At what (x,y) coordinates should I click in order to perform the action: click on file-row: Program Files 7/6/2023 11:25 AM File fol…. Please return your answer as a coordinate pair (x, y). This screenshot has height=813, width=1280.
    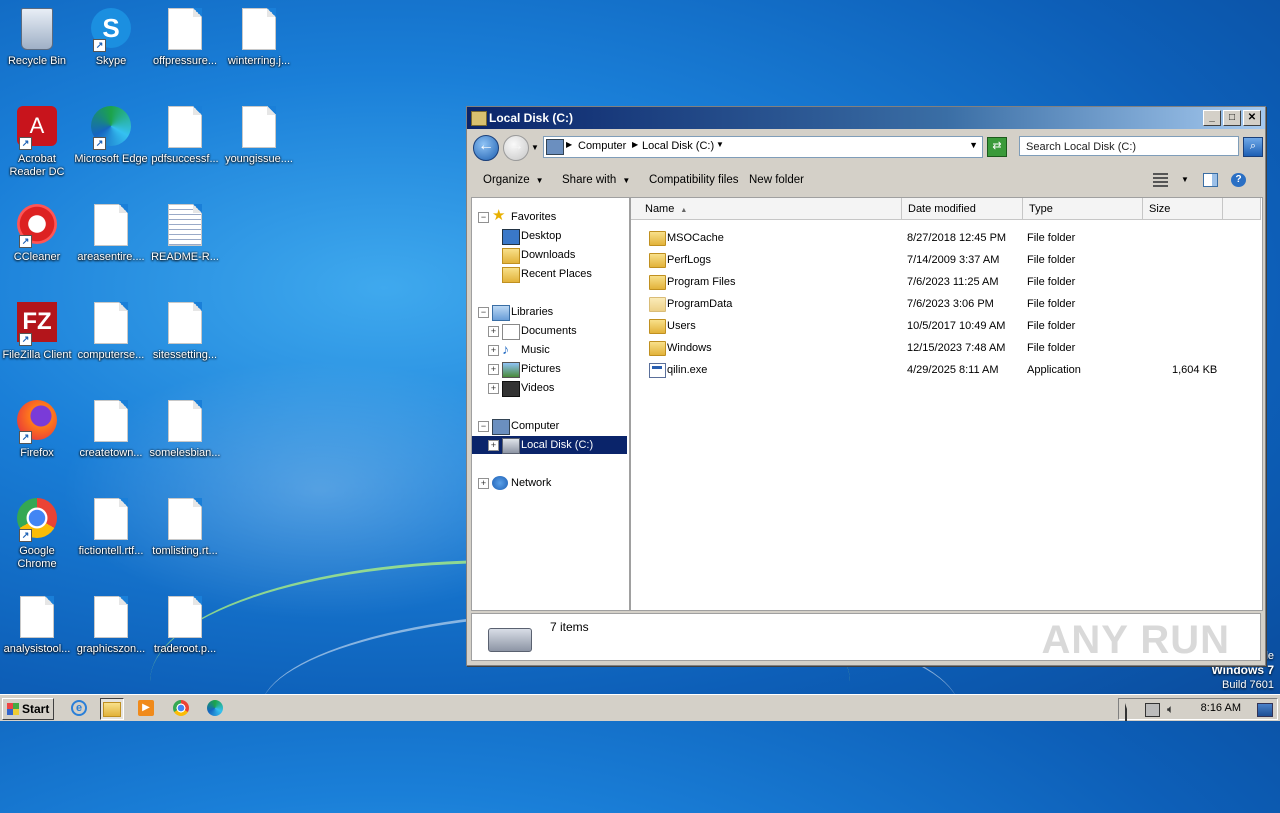
    Looking at the image, I should click on (946, 282).